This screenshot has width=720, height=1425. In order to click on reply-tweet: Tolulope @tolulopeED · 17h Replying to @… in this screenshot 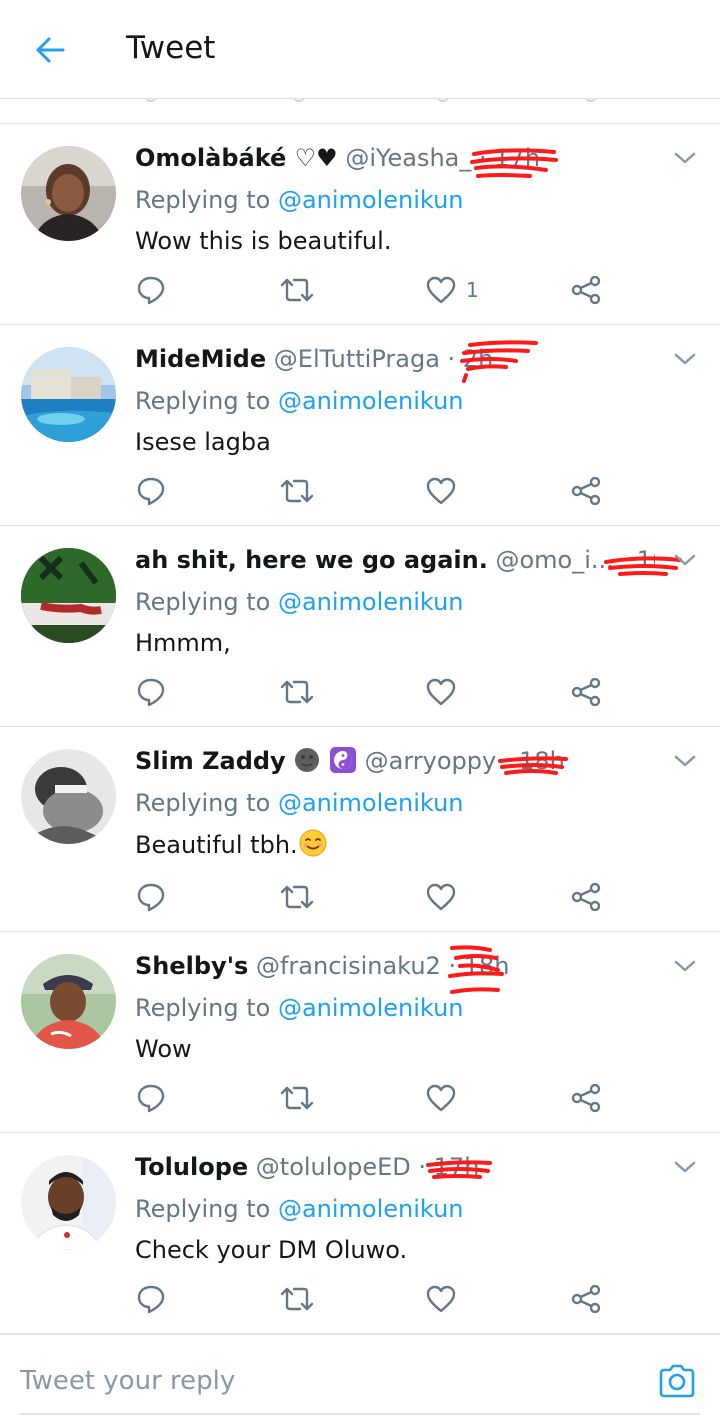, I will do `click(360, 1233)`.